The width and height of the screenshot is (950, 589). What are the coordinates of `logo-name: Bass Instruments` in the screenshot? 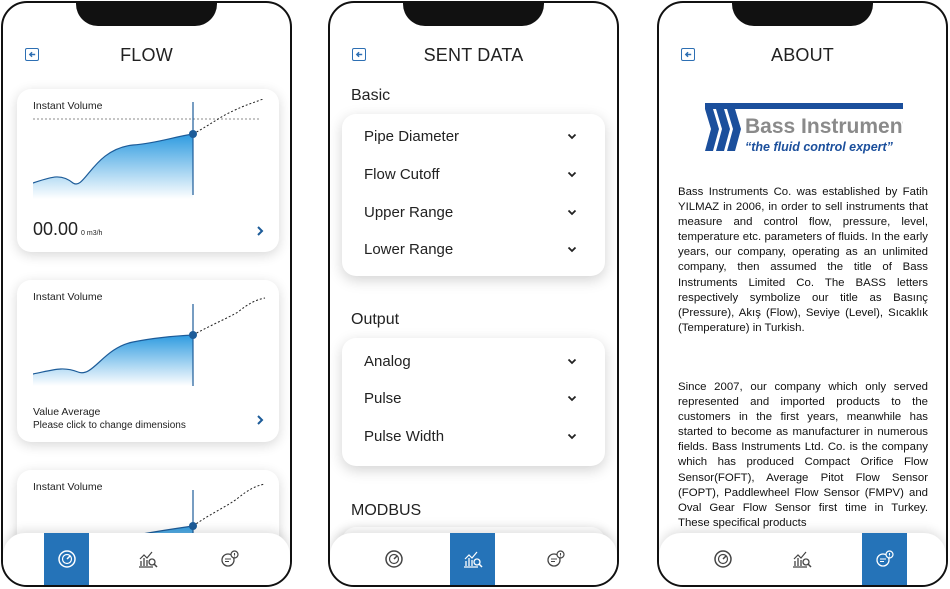 It's located at (824, 126).